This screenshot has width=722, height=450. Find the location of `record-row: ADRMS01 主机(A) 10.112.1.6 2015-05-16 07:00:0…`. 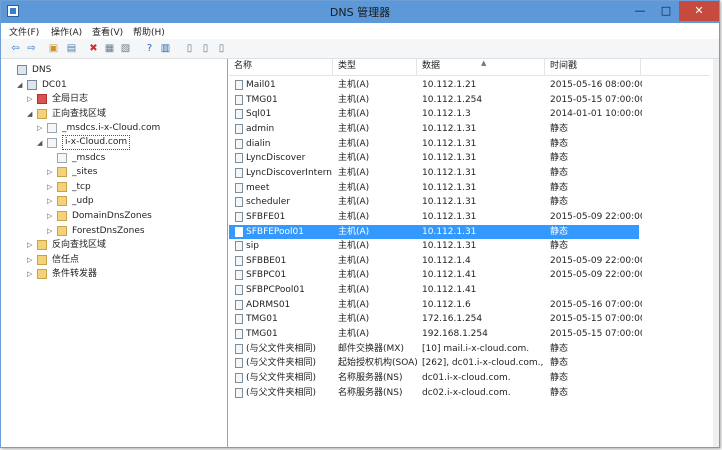

record-row: ADRMS01 主机(A) 10.112.1.6 2015-05-16 07:00:0… is located at coordinates (435, 305).